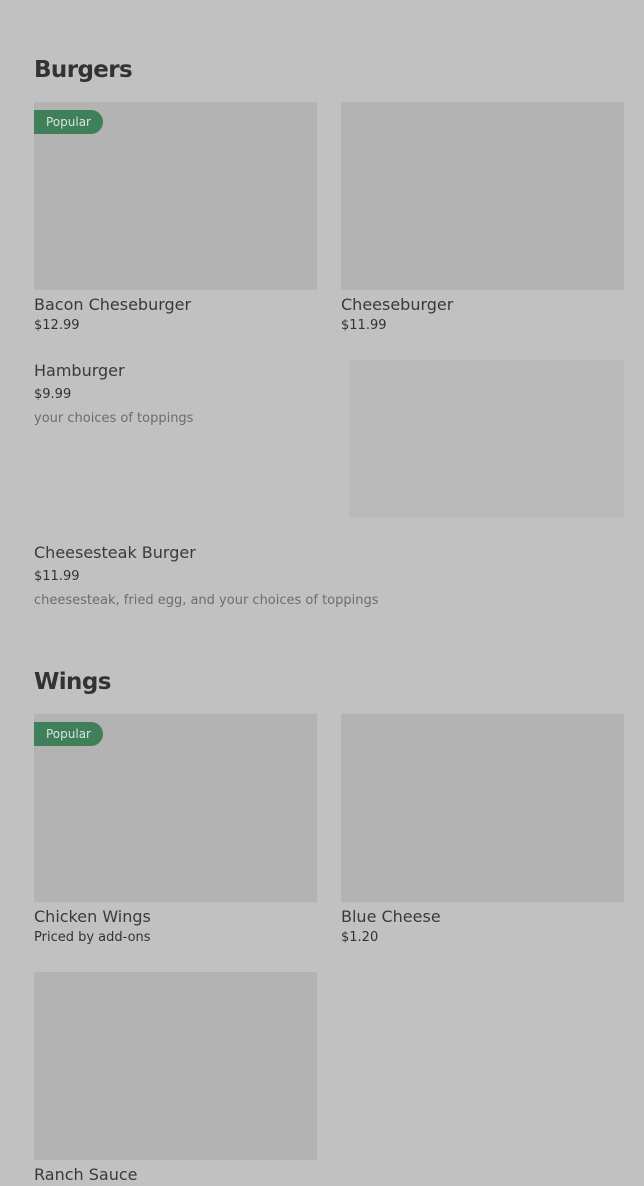 Image resolution: width=644 pixels, height=1186 pixels. What do you see at coordinates (72, 682) in the screenshot?
I see `section-title-wings: Wings` at bounding box center [72, 682].